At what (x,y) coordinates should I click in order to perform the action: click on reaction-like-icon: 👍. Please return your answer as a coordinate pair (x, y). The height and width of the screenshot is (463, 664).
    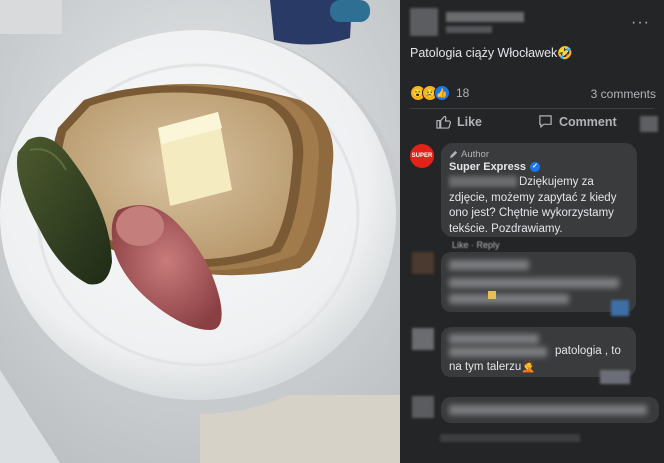
    Looking at the image, I should click on (442, 93).